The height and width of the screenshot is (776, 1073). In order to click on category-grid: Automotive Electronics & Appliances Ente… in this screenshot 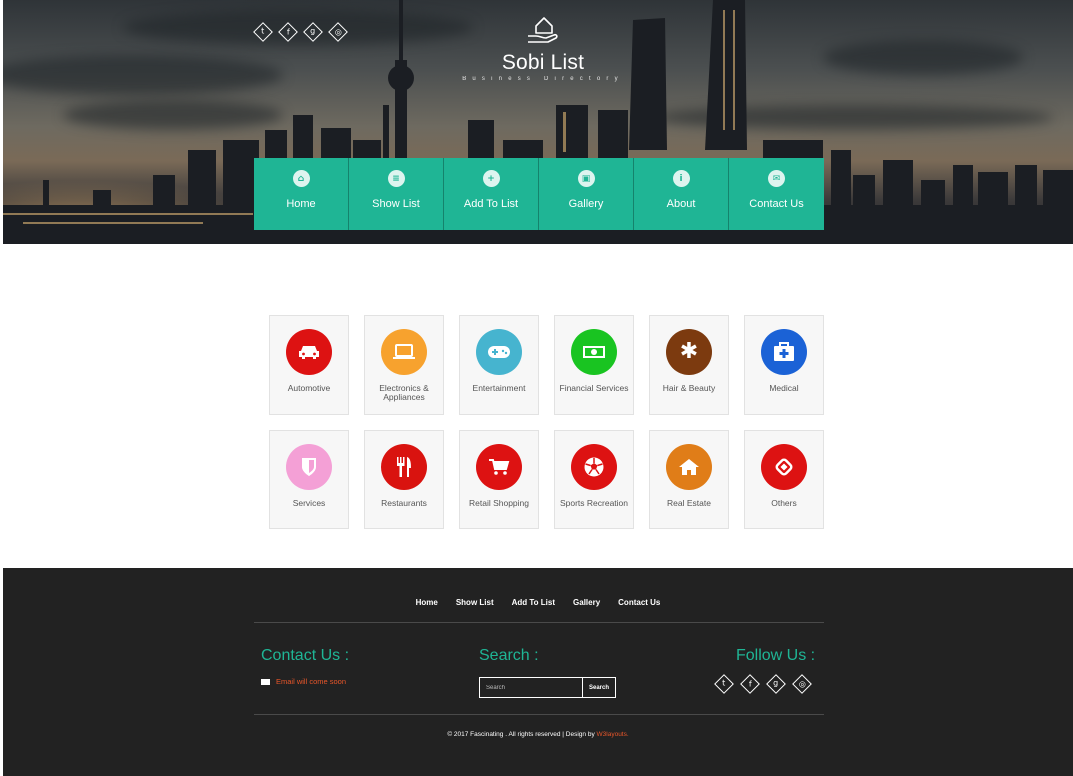, I will do `click(549, 422)`.